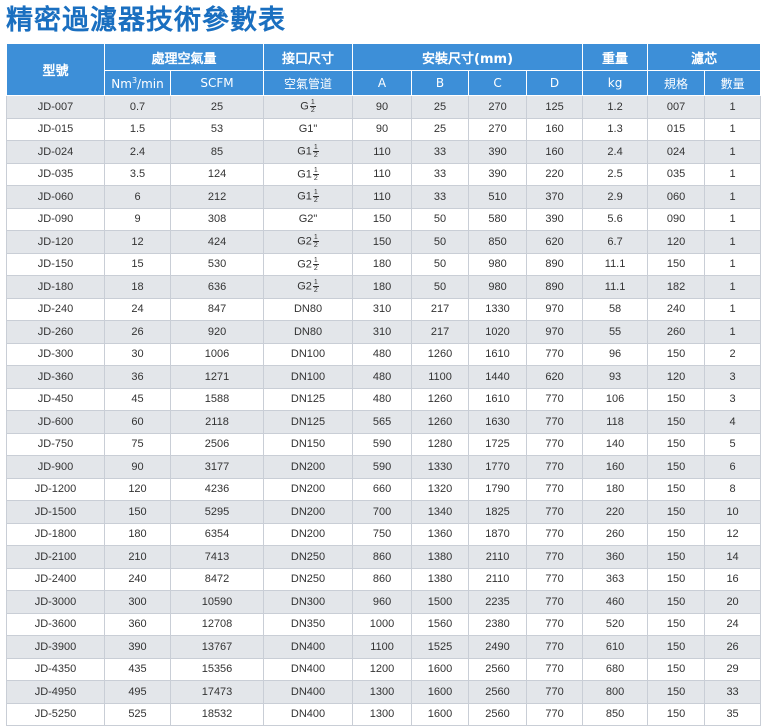 The image size is (766, 726). I want to click on cell-scfm: 7413, so click(217, 557).